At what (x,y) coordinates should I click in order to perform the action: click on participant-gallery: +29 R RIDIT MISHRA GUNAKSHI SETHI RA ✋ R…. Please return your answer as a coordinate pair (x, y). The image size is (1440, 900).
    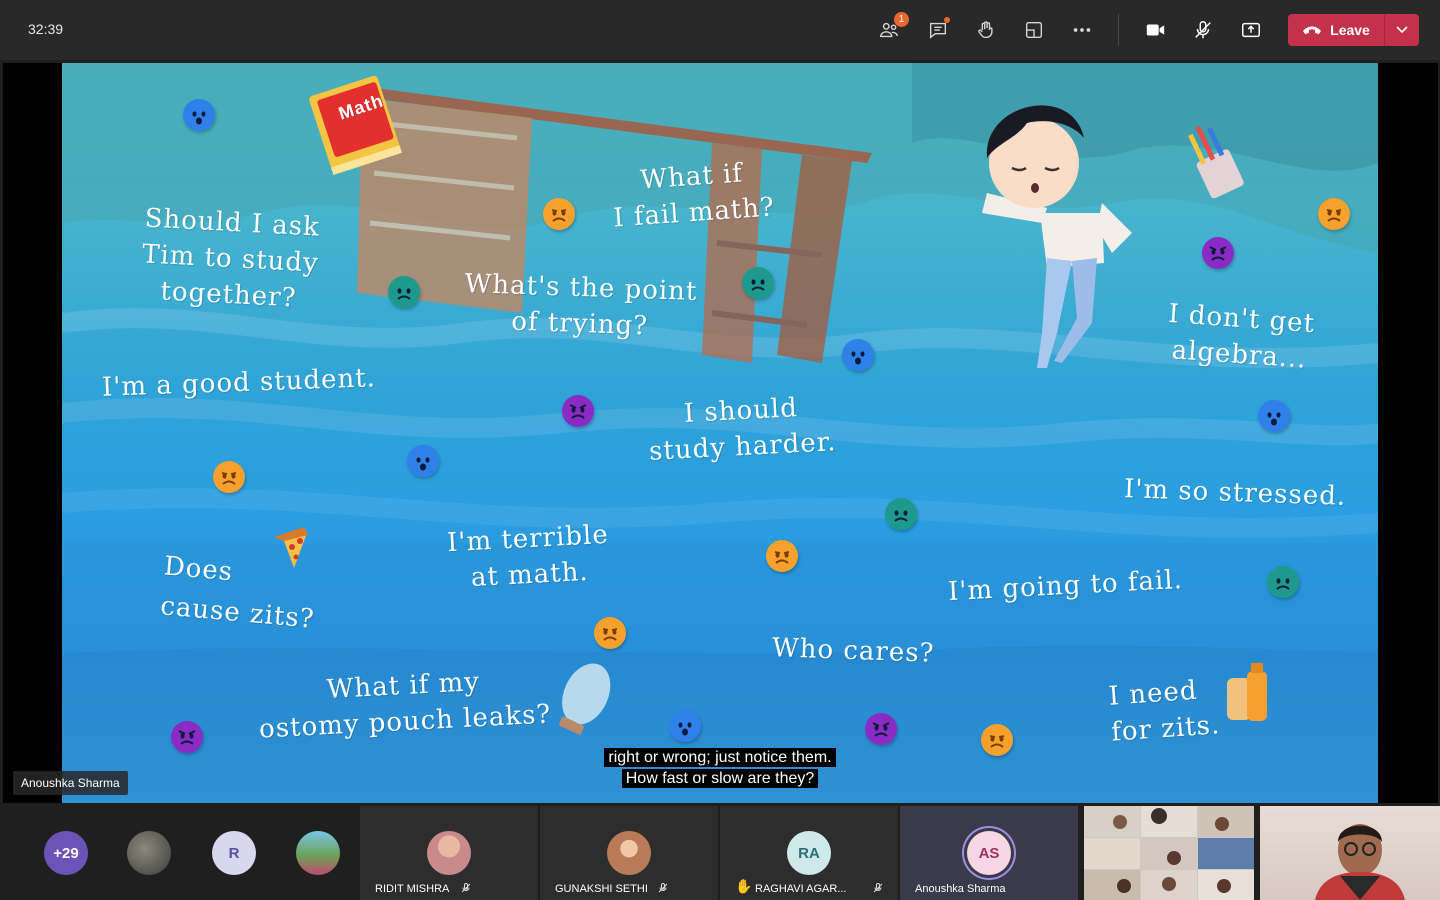
    Looking at the image, I should click on (720, 853).